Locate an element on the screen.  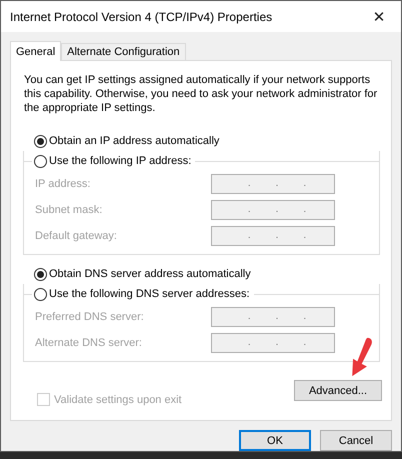
tab: General is located at coordinates (36, 51).